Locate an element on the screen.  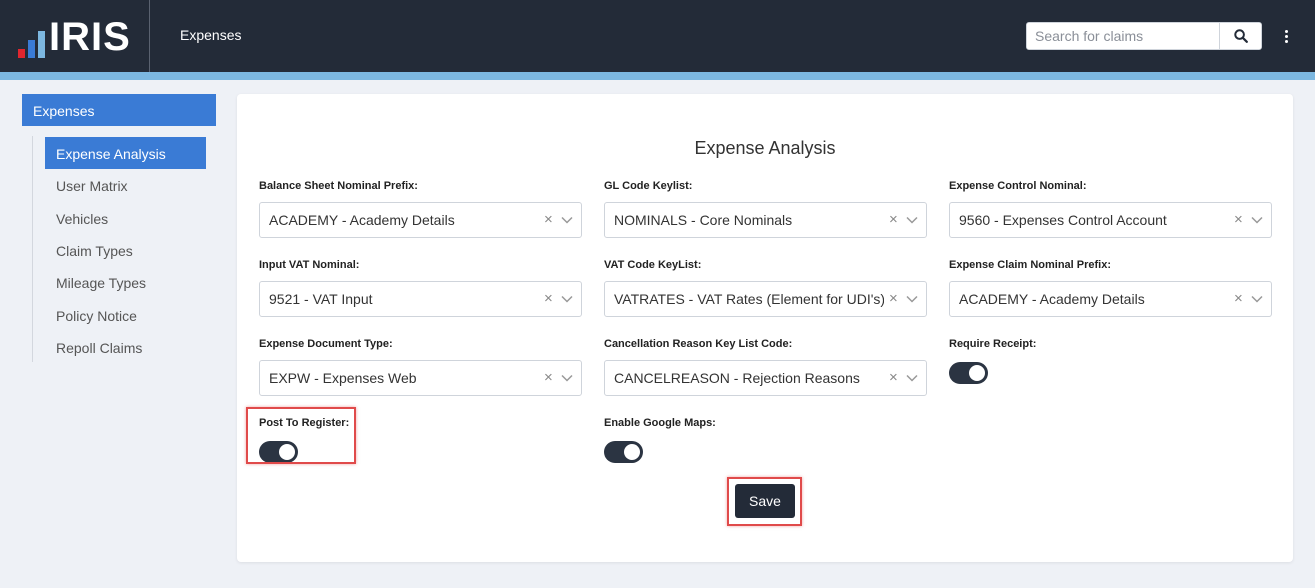
sidebar-item-claim-types: Claim Types is located at coordinates (125, 250).